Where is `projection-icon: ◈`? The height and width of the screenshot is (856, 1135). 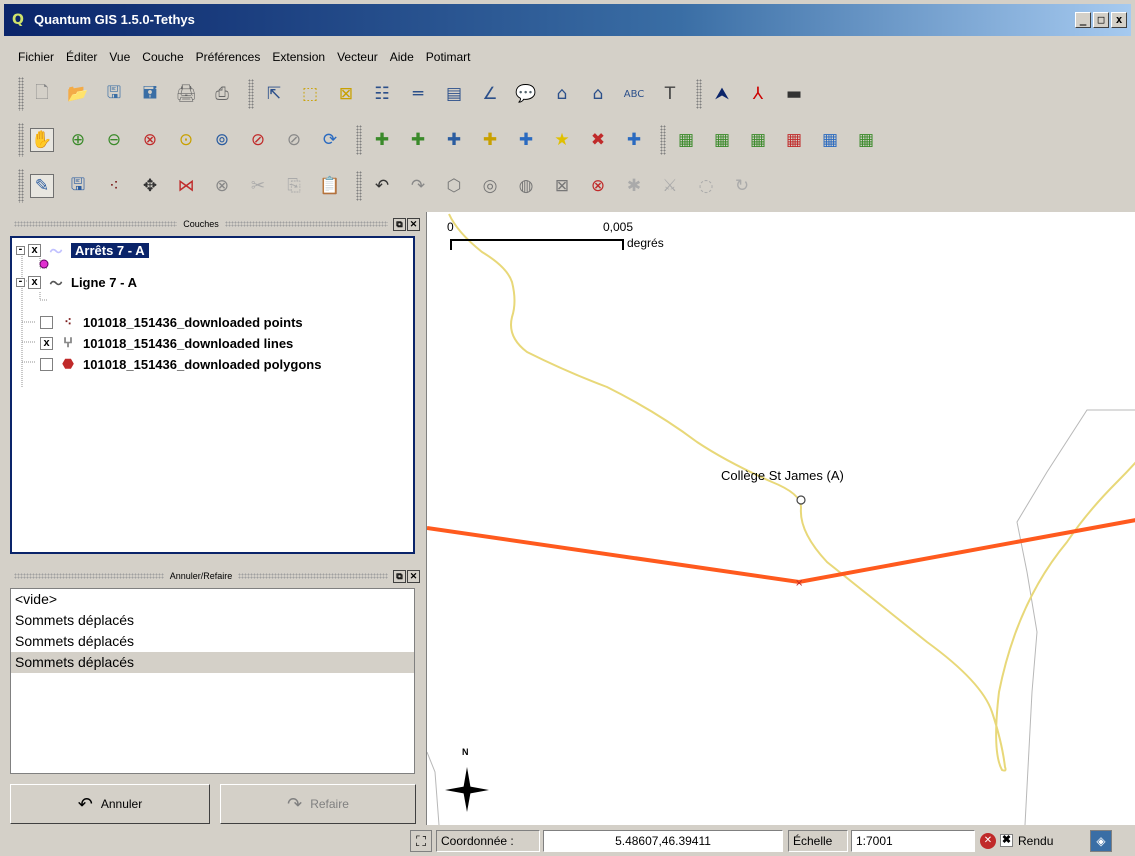 projection-icon: ◈ is located at coordinates (1101, 841).